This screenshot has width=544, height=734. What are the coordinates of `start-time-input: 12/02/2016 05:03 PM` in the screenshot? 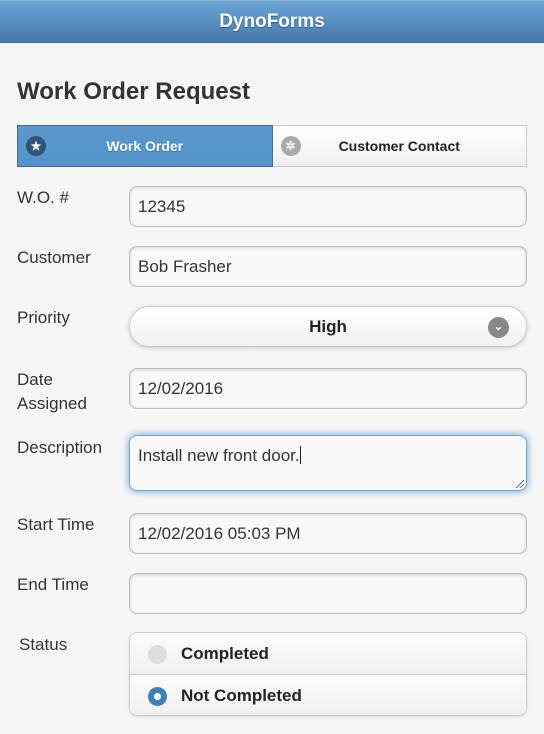 It's located at (328, 533).